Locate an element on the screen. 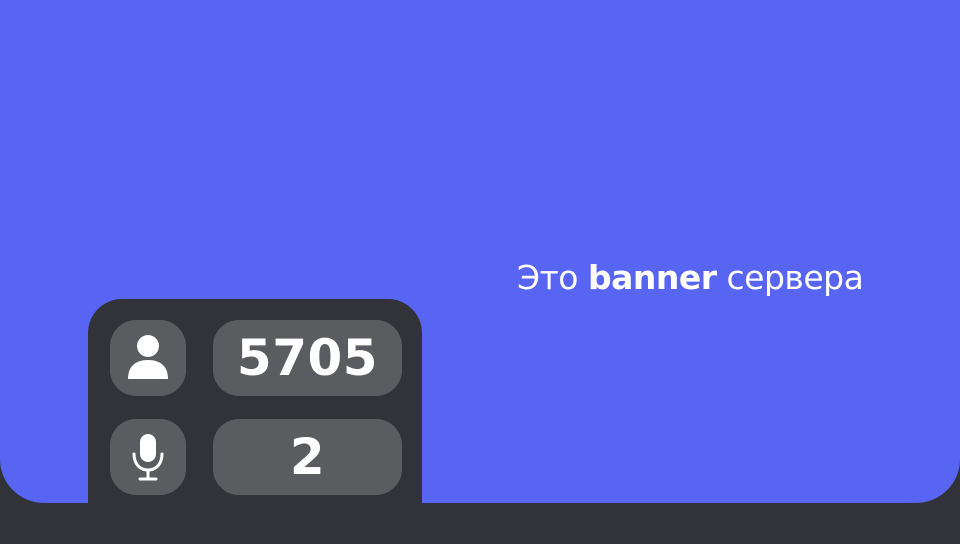 This screenshot has height=544, width=960. members-icon-box is located at coordinates (148, 358).